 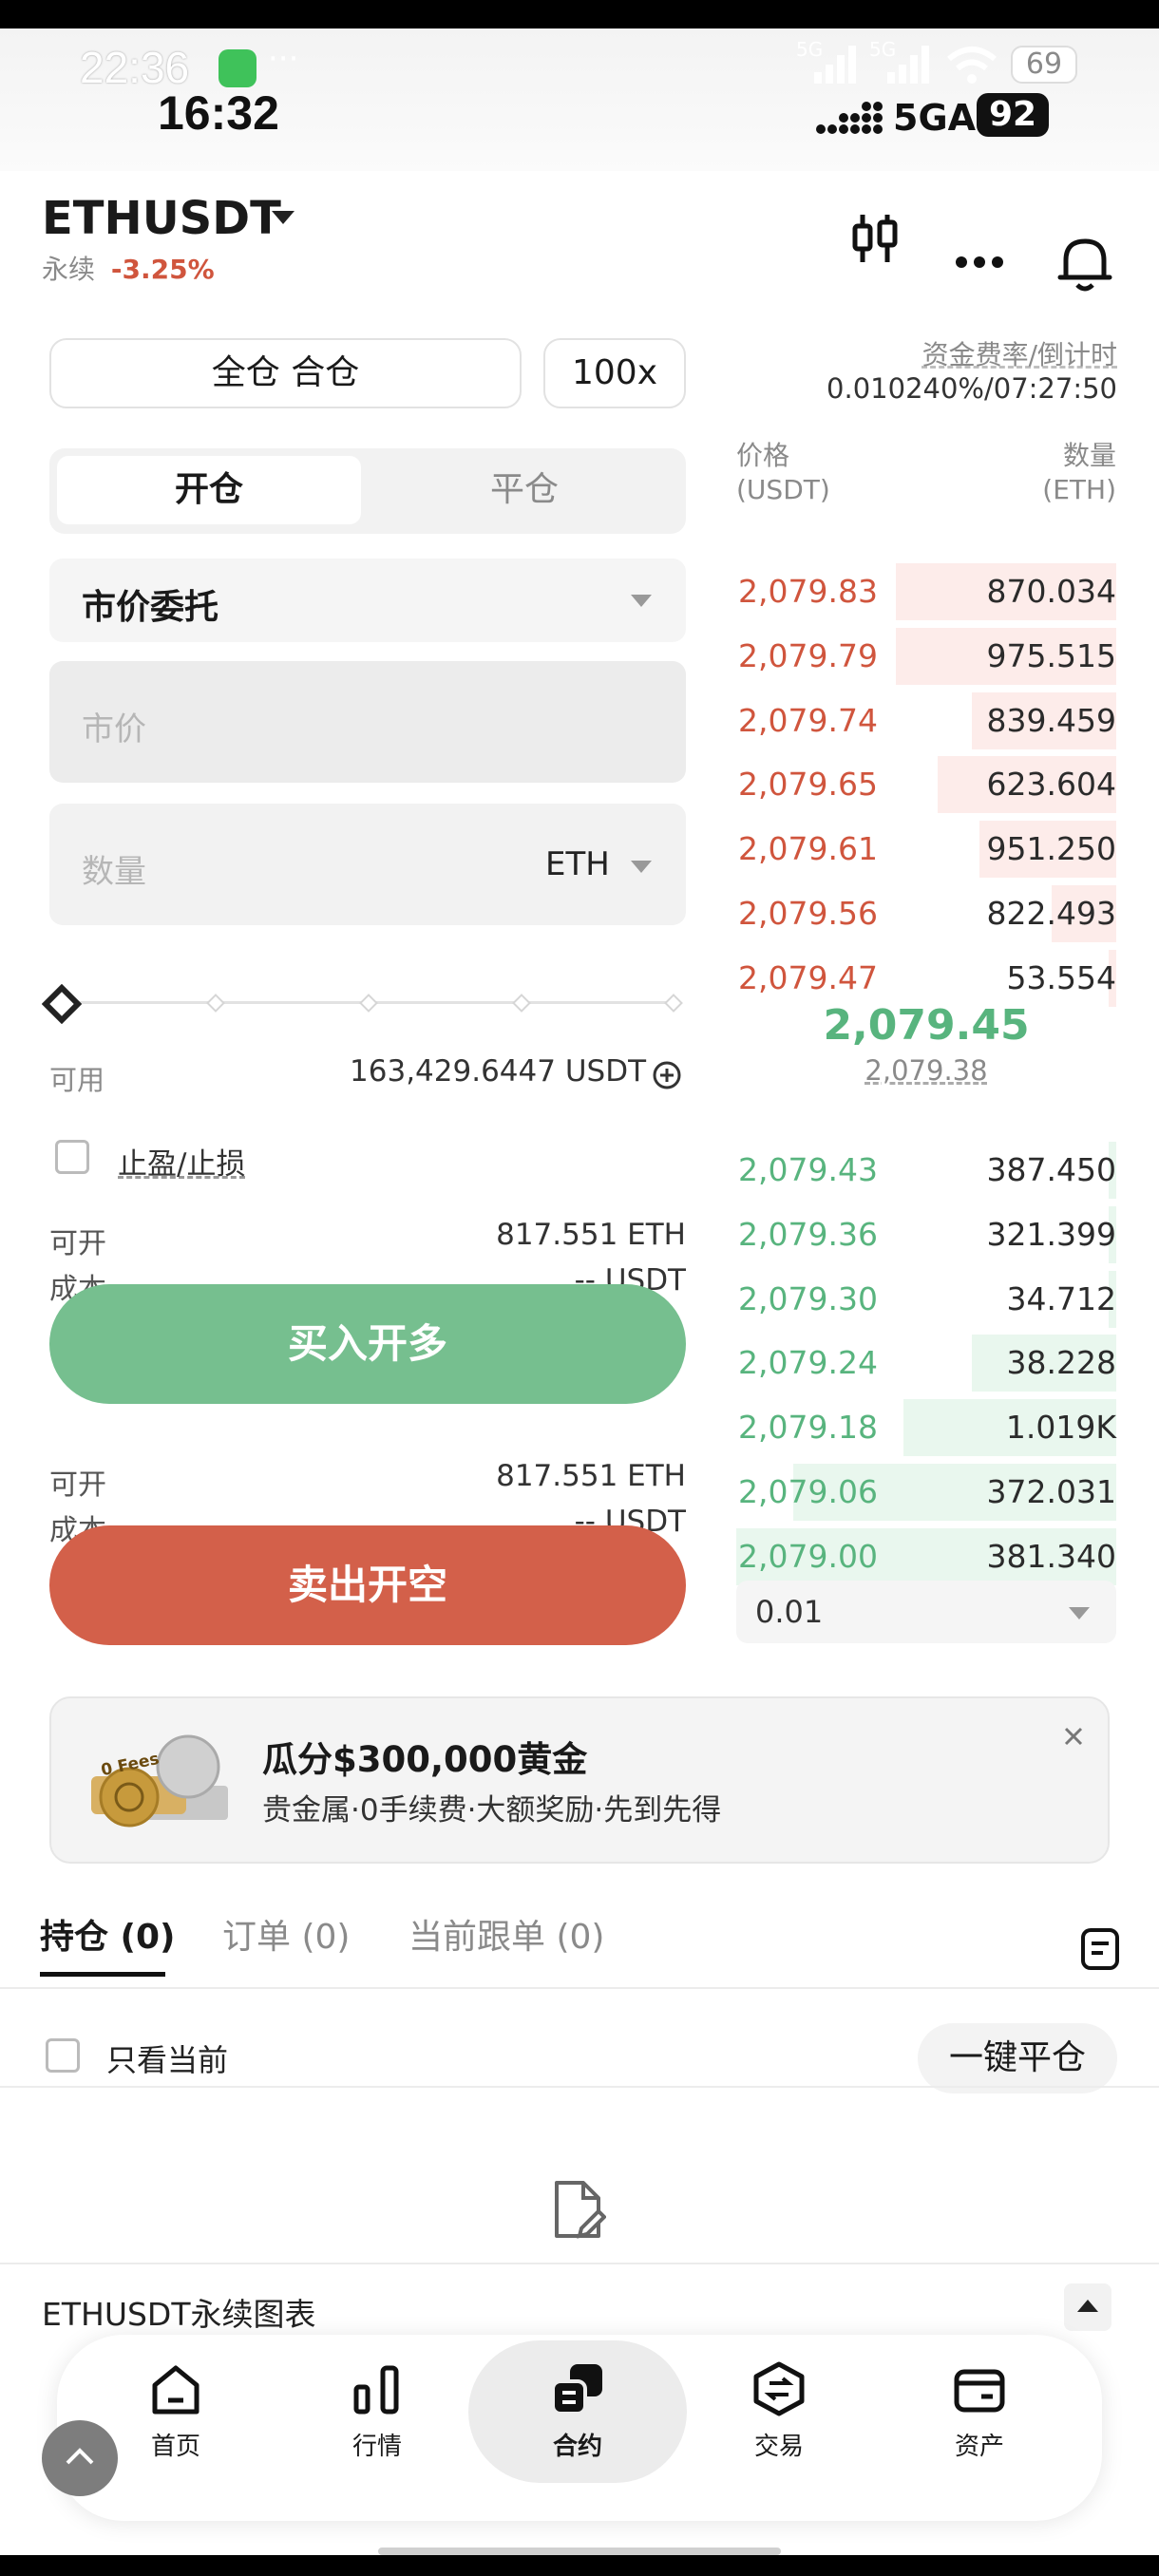 I want to click on sell-short-button: 卖出开空, so click(x=367, y=1585).